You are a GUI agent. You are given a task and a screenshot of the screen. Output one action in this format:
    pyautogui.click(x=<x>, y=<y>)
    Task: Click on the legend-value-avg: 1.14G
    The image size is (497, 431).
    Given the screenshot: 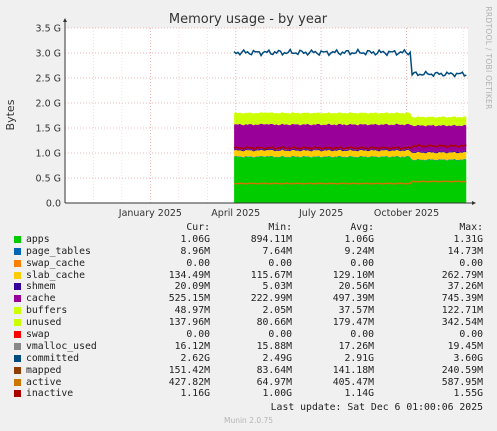 What is the action you would take?
    pyautogui.click(x=359, y=394)
    